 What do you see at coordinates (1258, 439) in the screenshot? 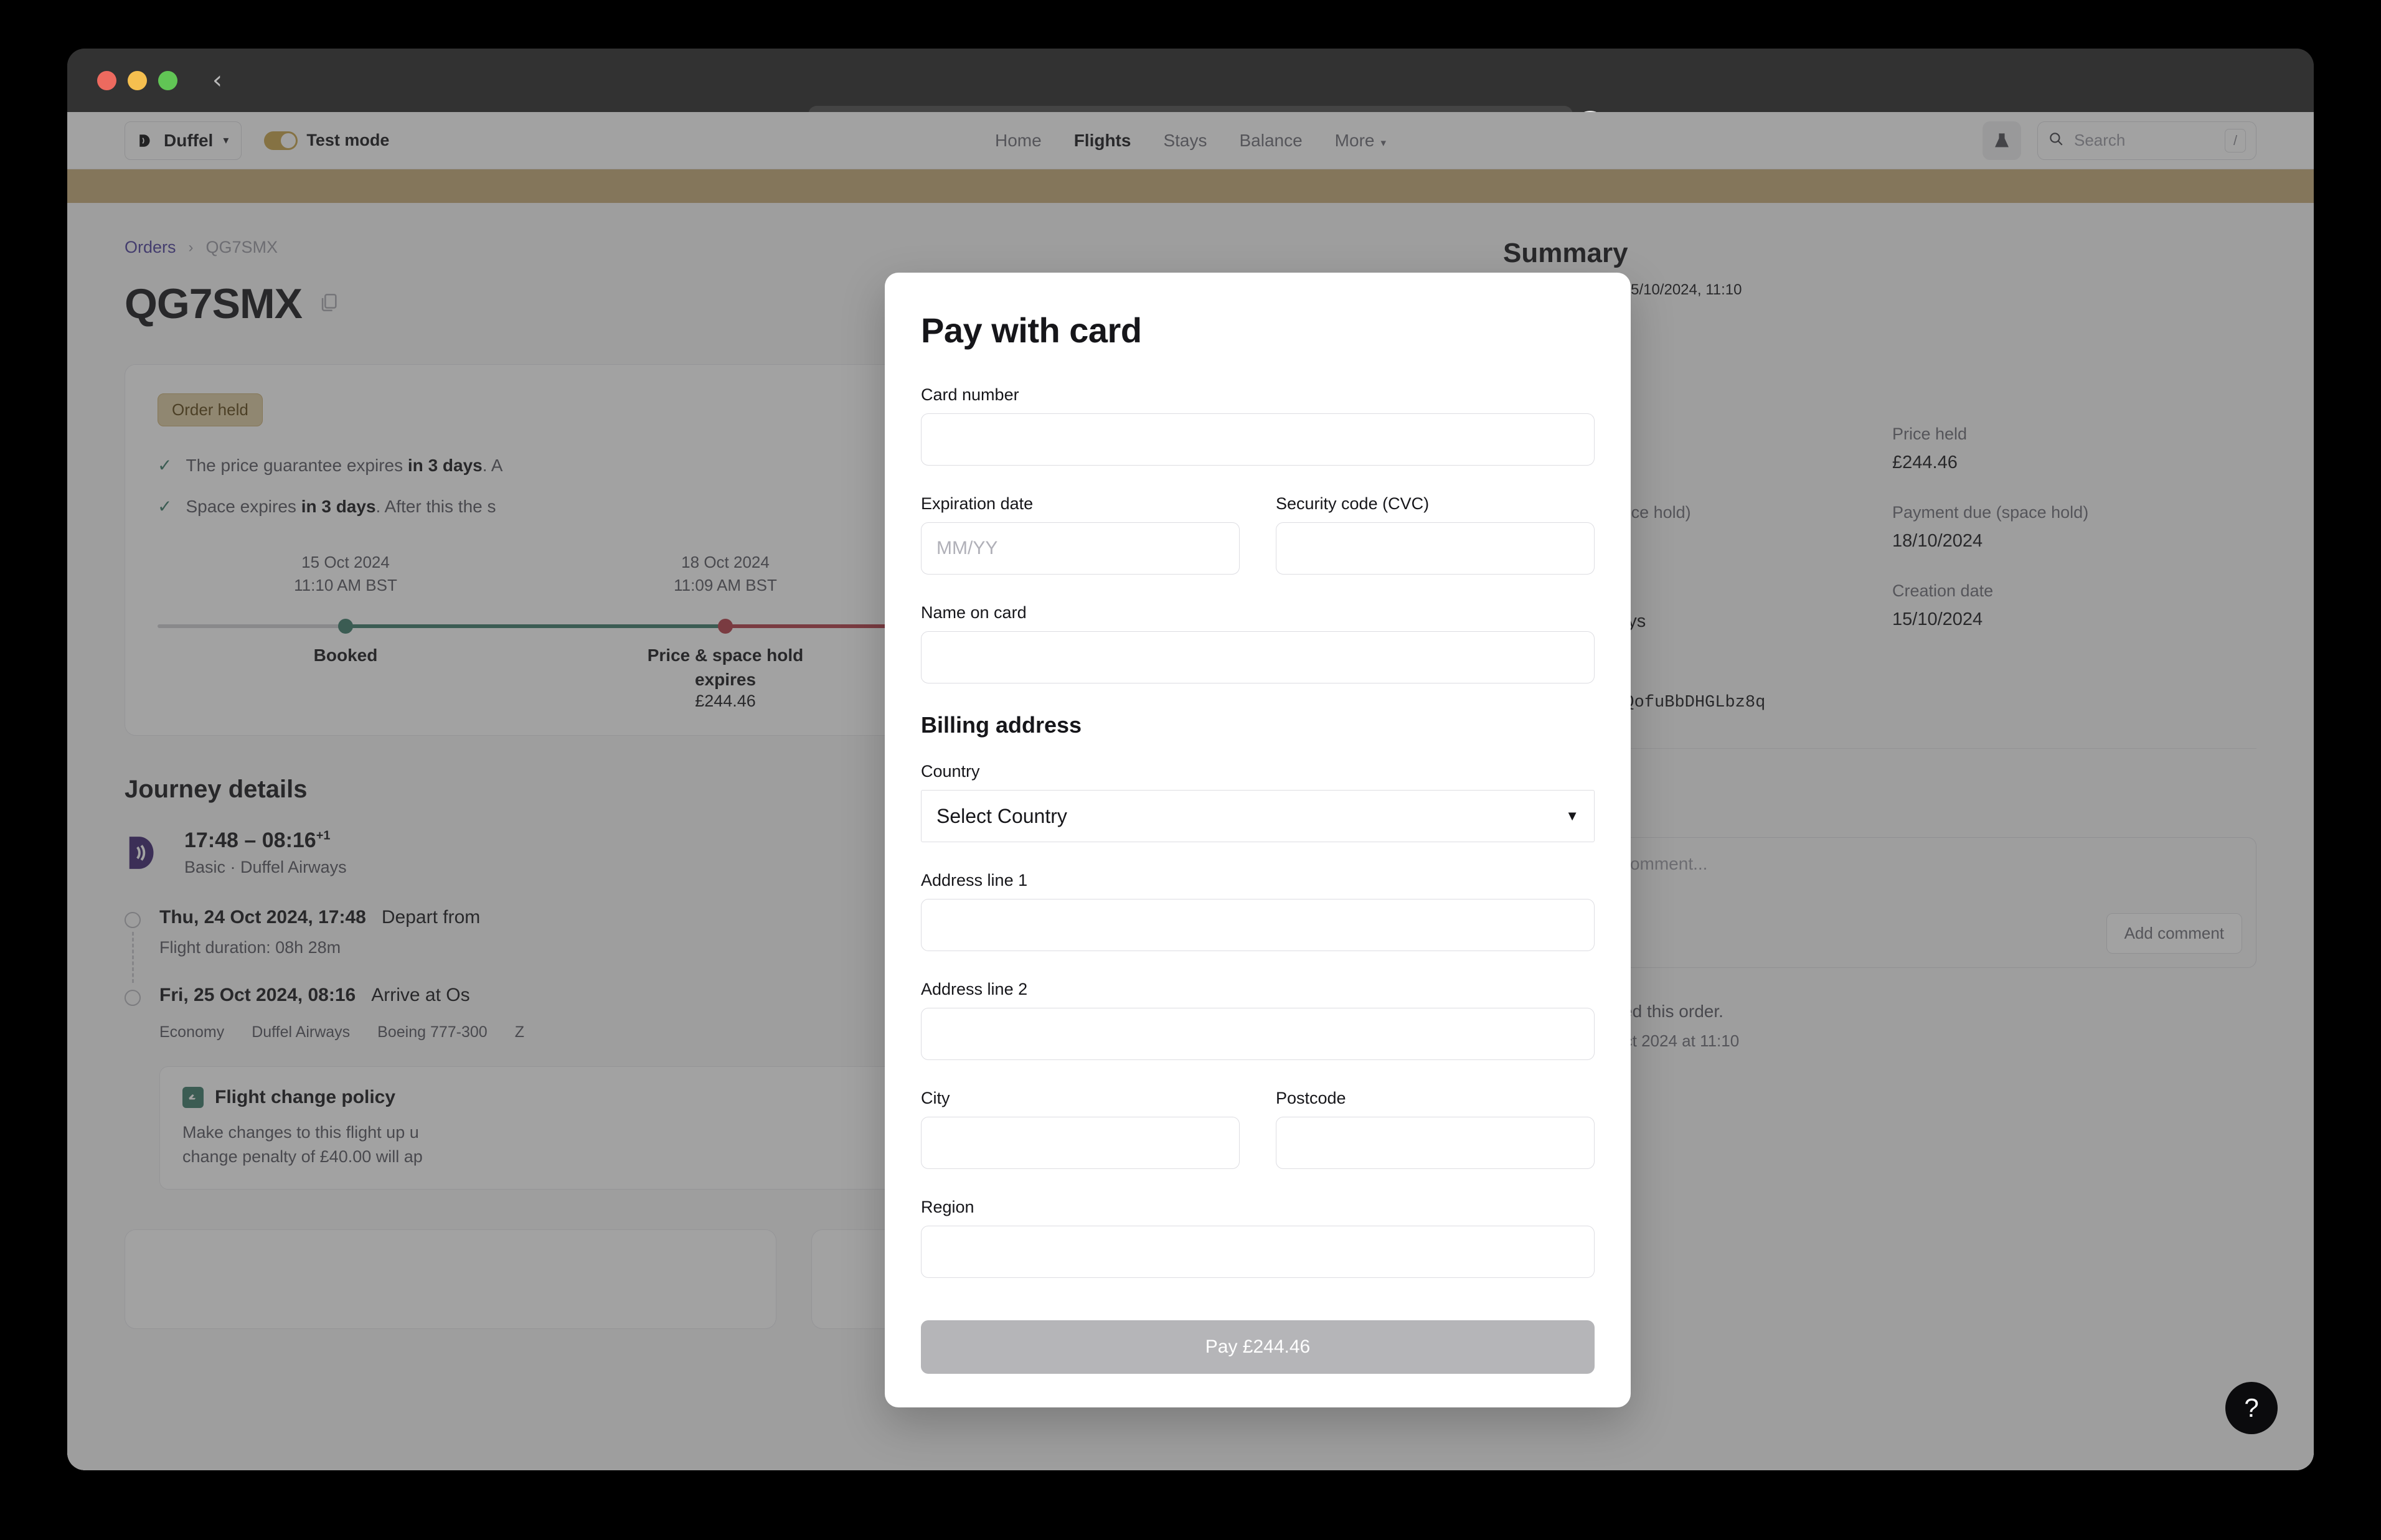
I see `card-number-input` at bounding box center [1258, 439].